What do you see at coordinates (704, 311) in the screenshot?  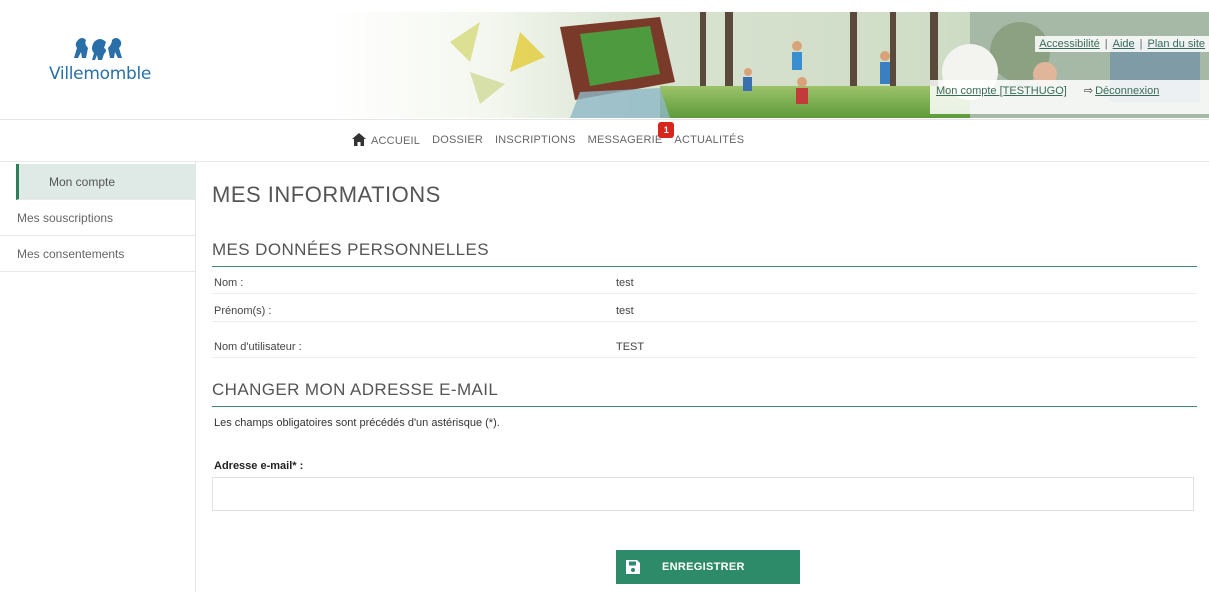 I see `field-row-prenom: Prénom(s) : test` at bounding box center [704, 311].